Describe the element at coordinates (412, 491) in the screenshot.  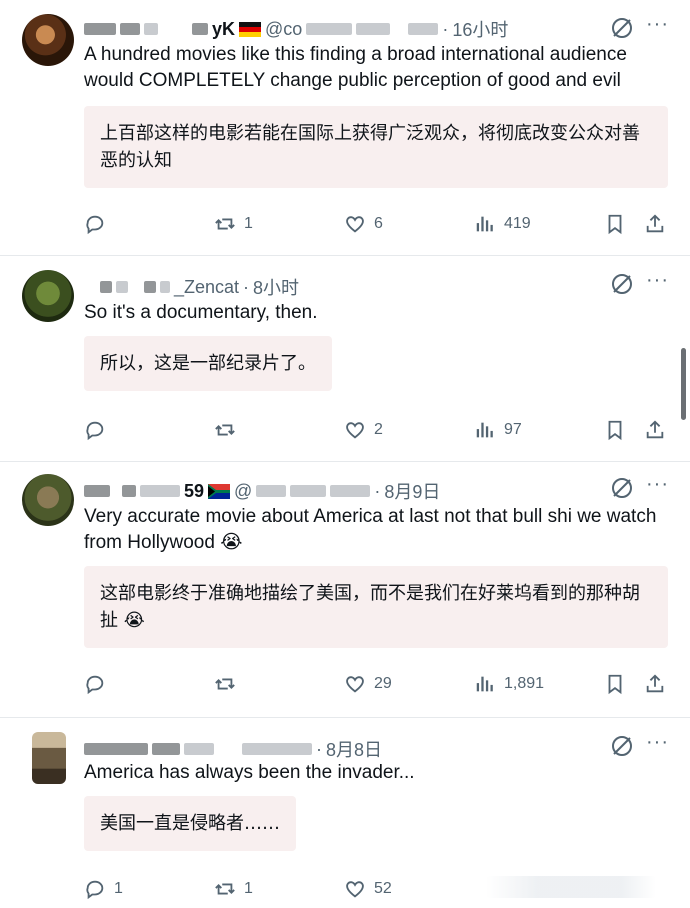
I see `post-time: 8月9日` at that location.